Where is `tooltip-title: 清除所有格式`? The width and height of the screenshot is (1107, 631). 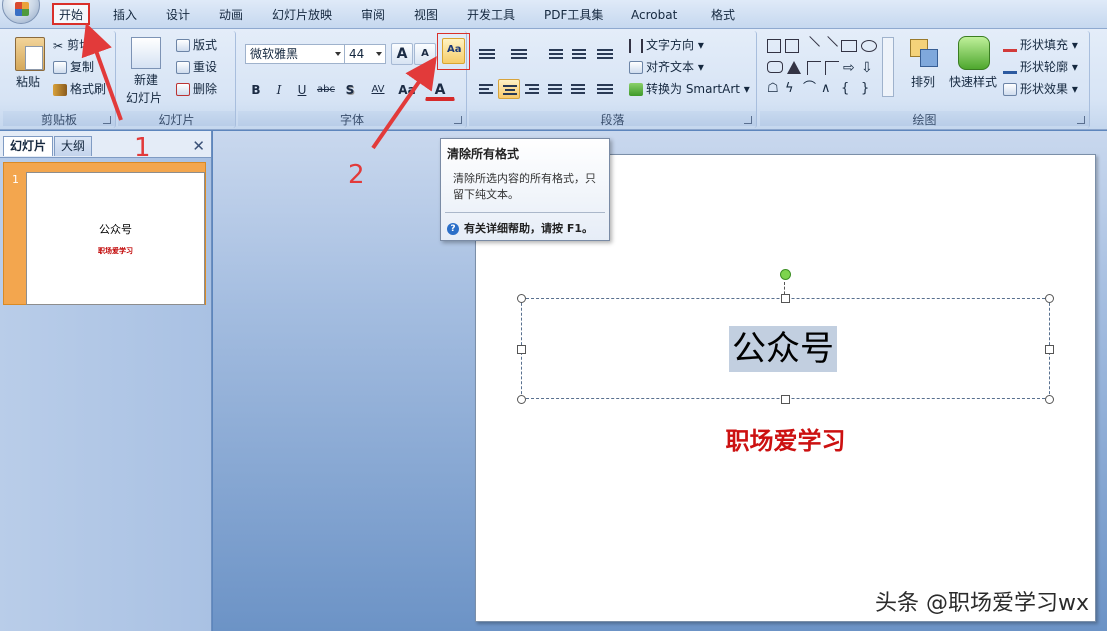 tooltip-title: 清除所有格式 is located at coordinates (483, 154).